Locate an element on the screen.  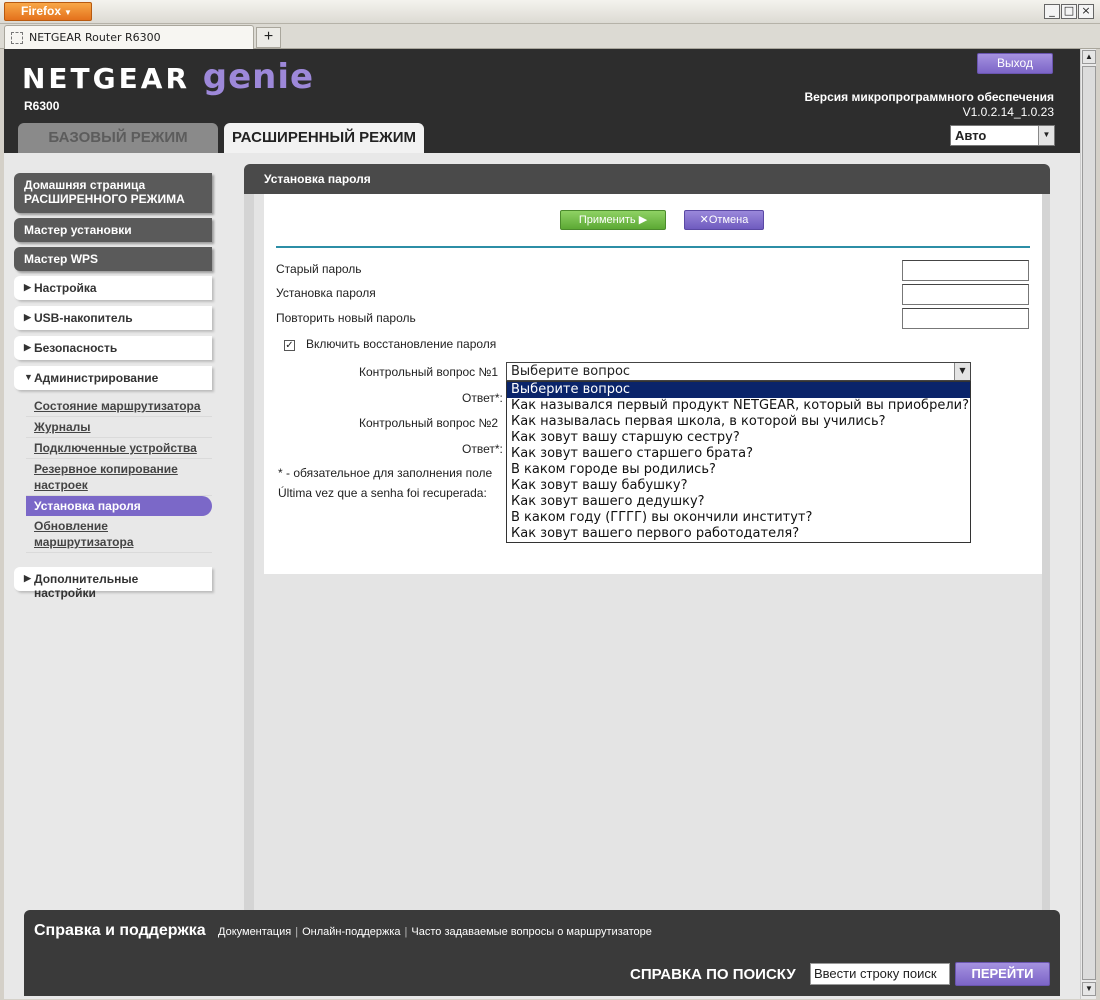
dropdown-option: Как зовут вашего старшего брата? is located at coordinates (738, 454).